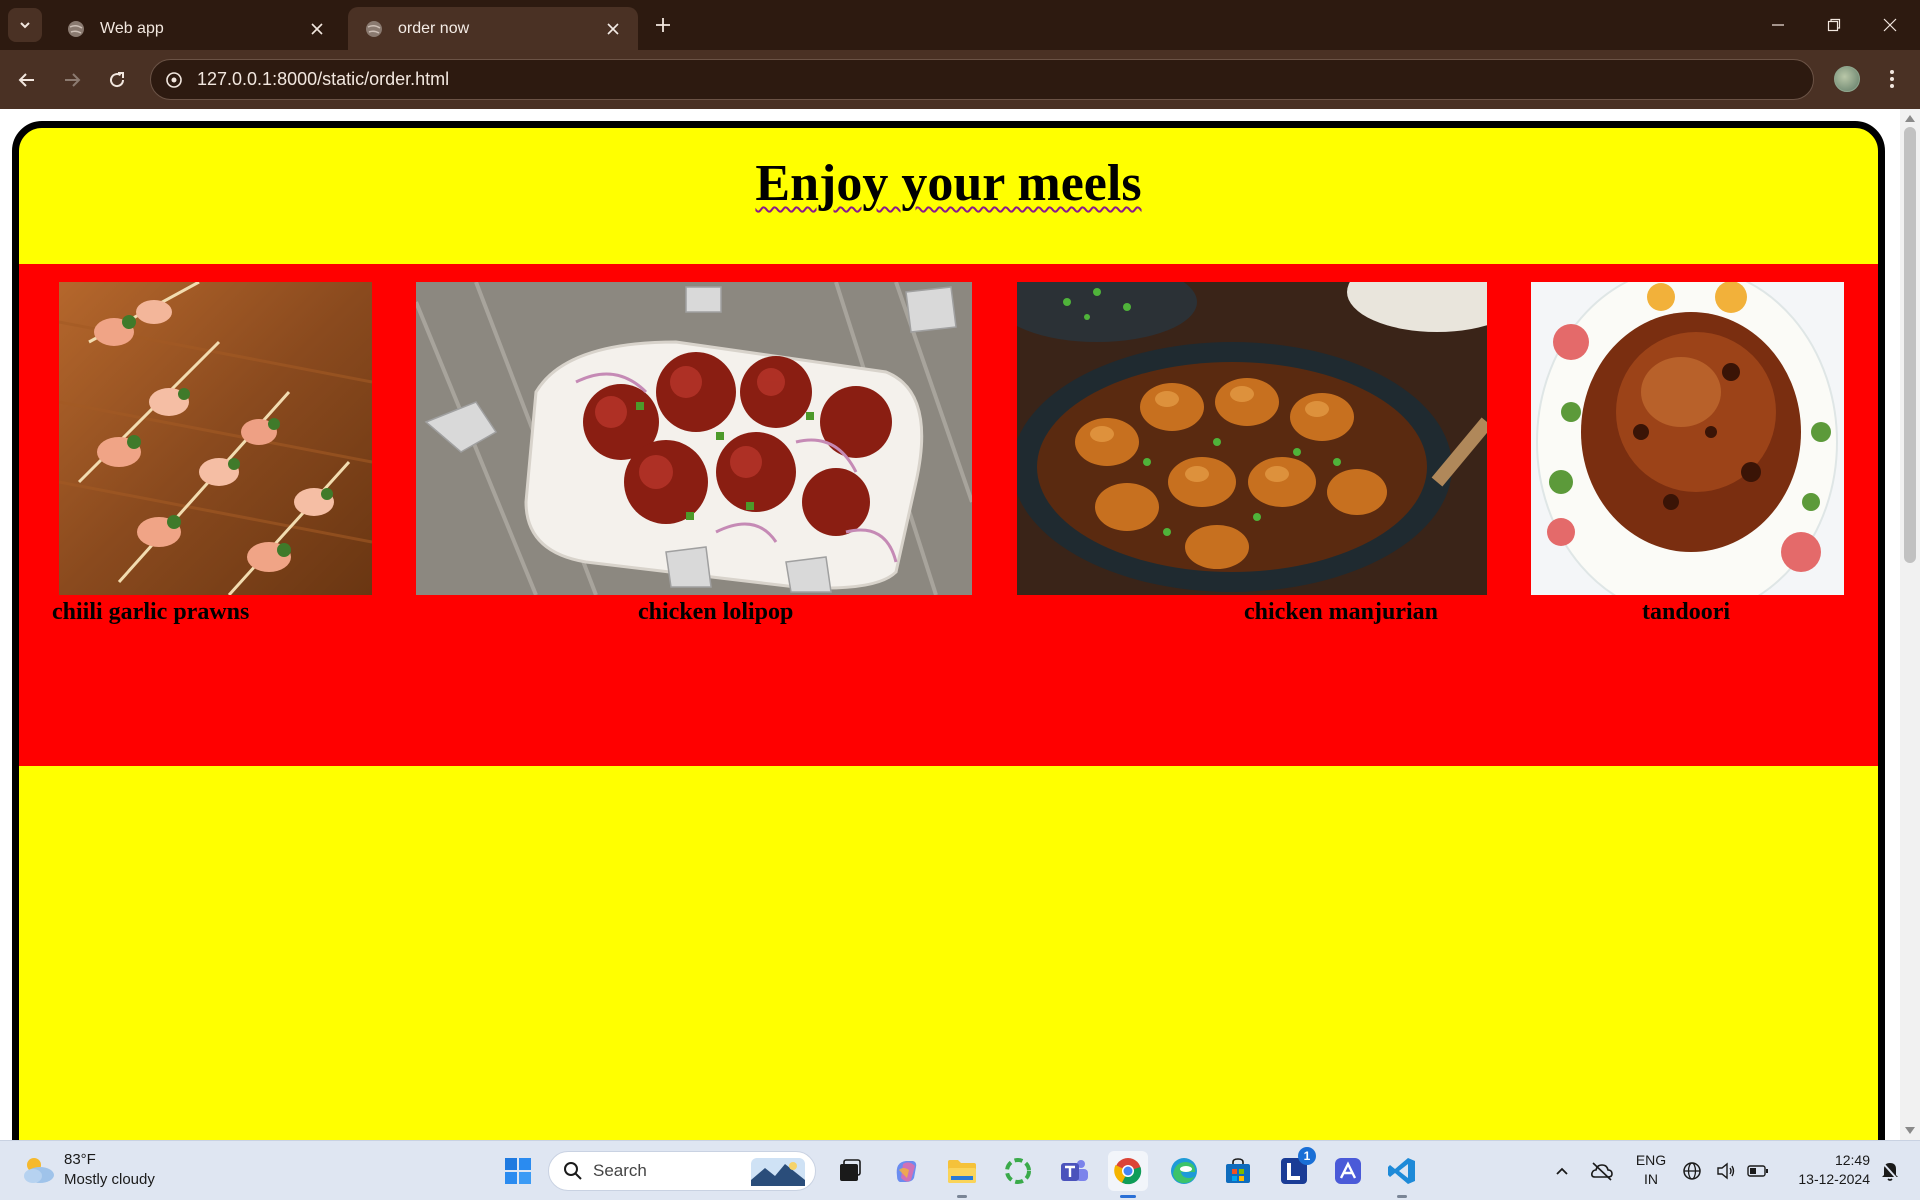  I want to click on start-button, so click(518, 1171).